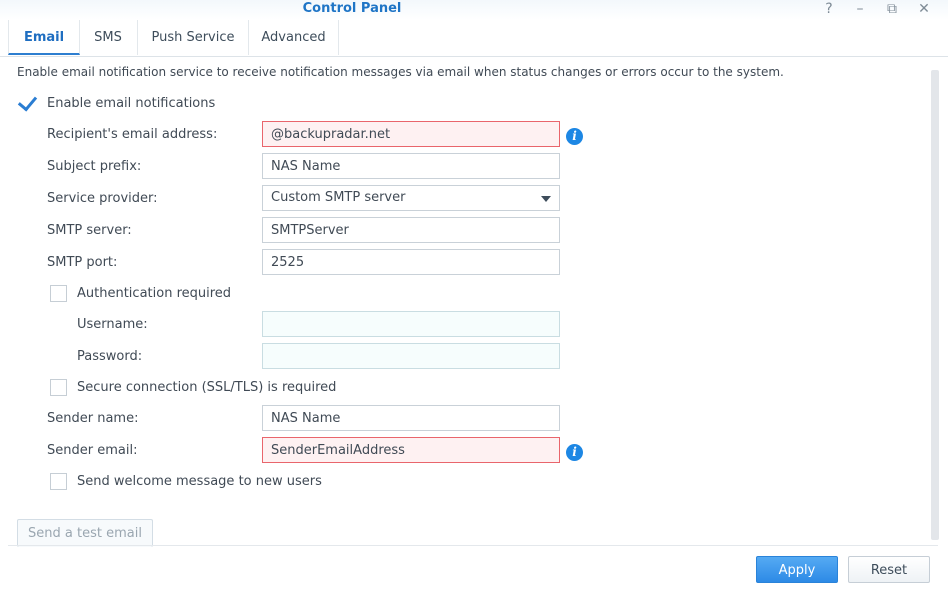 This screenshot has height=591, width=948. What do you see at coordinates (411, 324) in the screenshot?
I see `username-input` at bounding box center [411, 324].